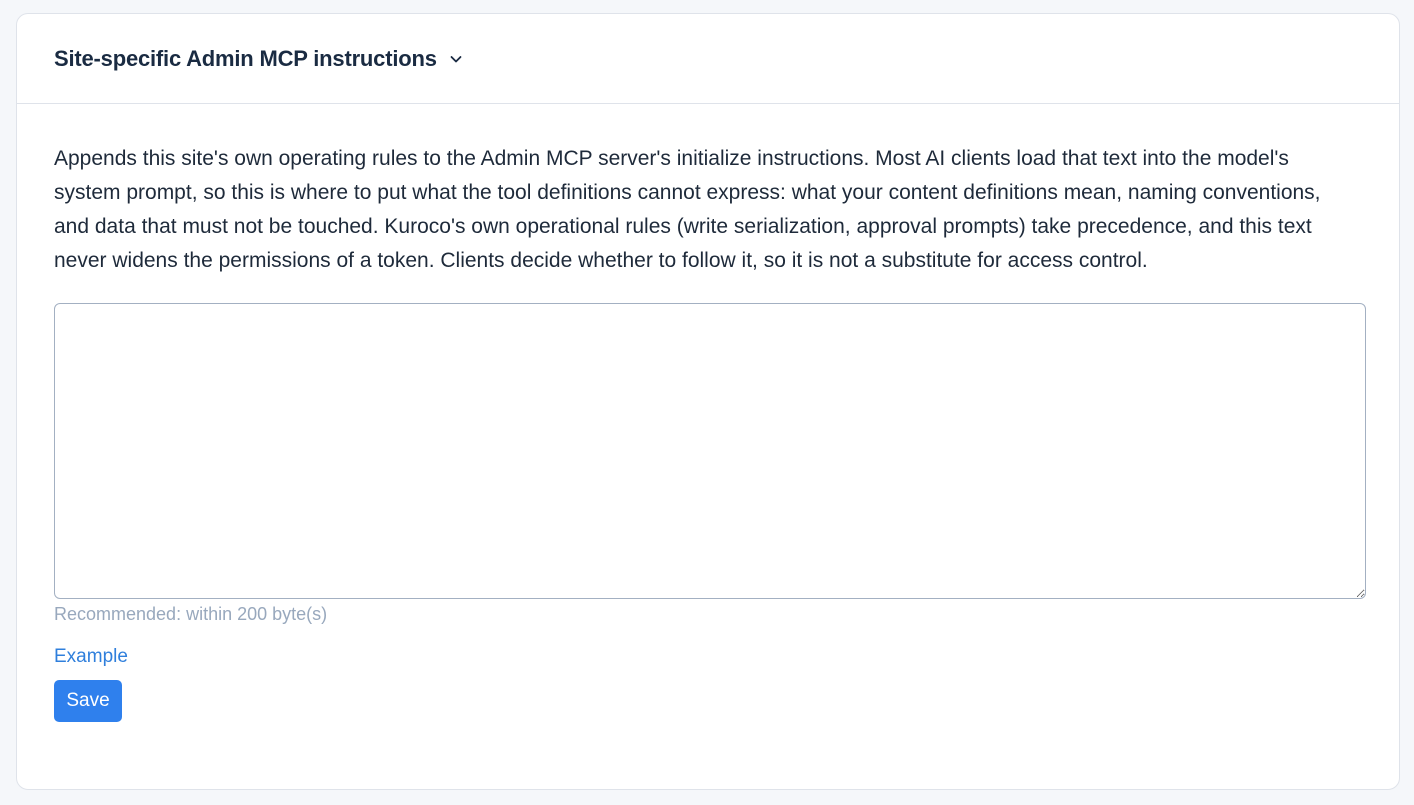 This screenshot has height=805, width=1414. Describe the element at coordinates (708, 59) in the screenshot. I see `panel-header: Site-specific Admin MCP instructions` at that location.